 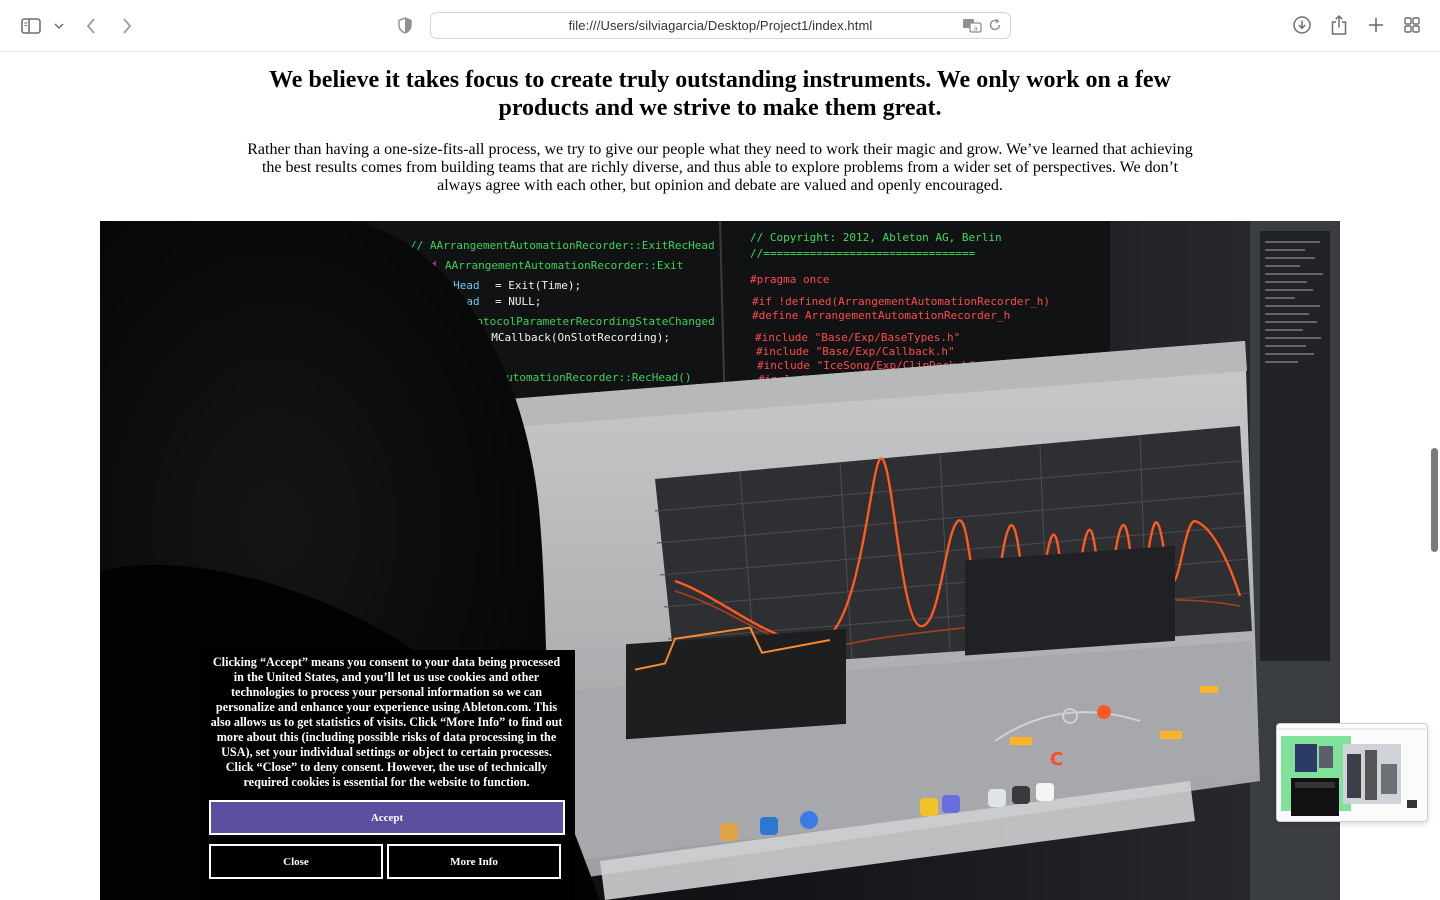 I want to click on svg-text: a, so click(x=975, y=29).